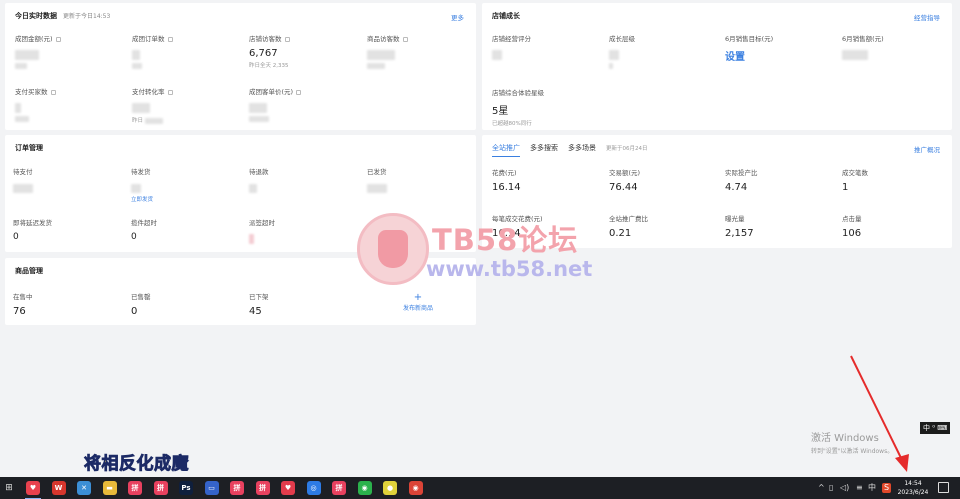 The width and height of the screenshot is (960, 499). I want to click on product-sold-out: 已售罄 0, so click(186, 304).